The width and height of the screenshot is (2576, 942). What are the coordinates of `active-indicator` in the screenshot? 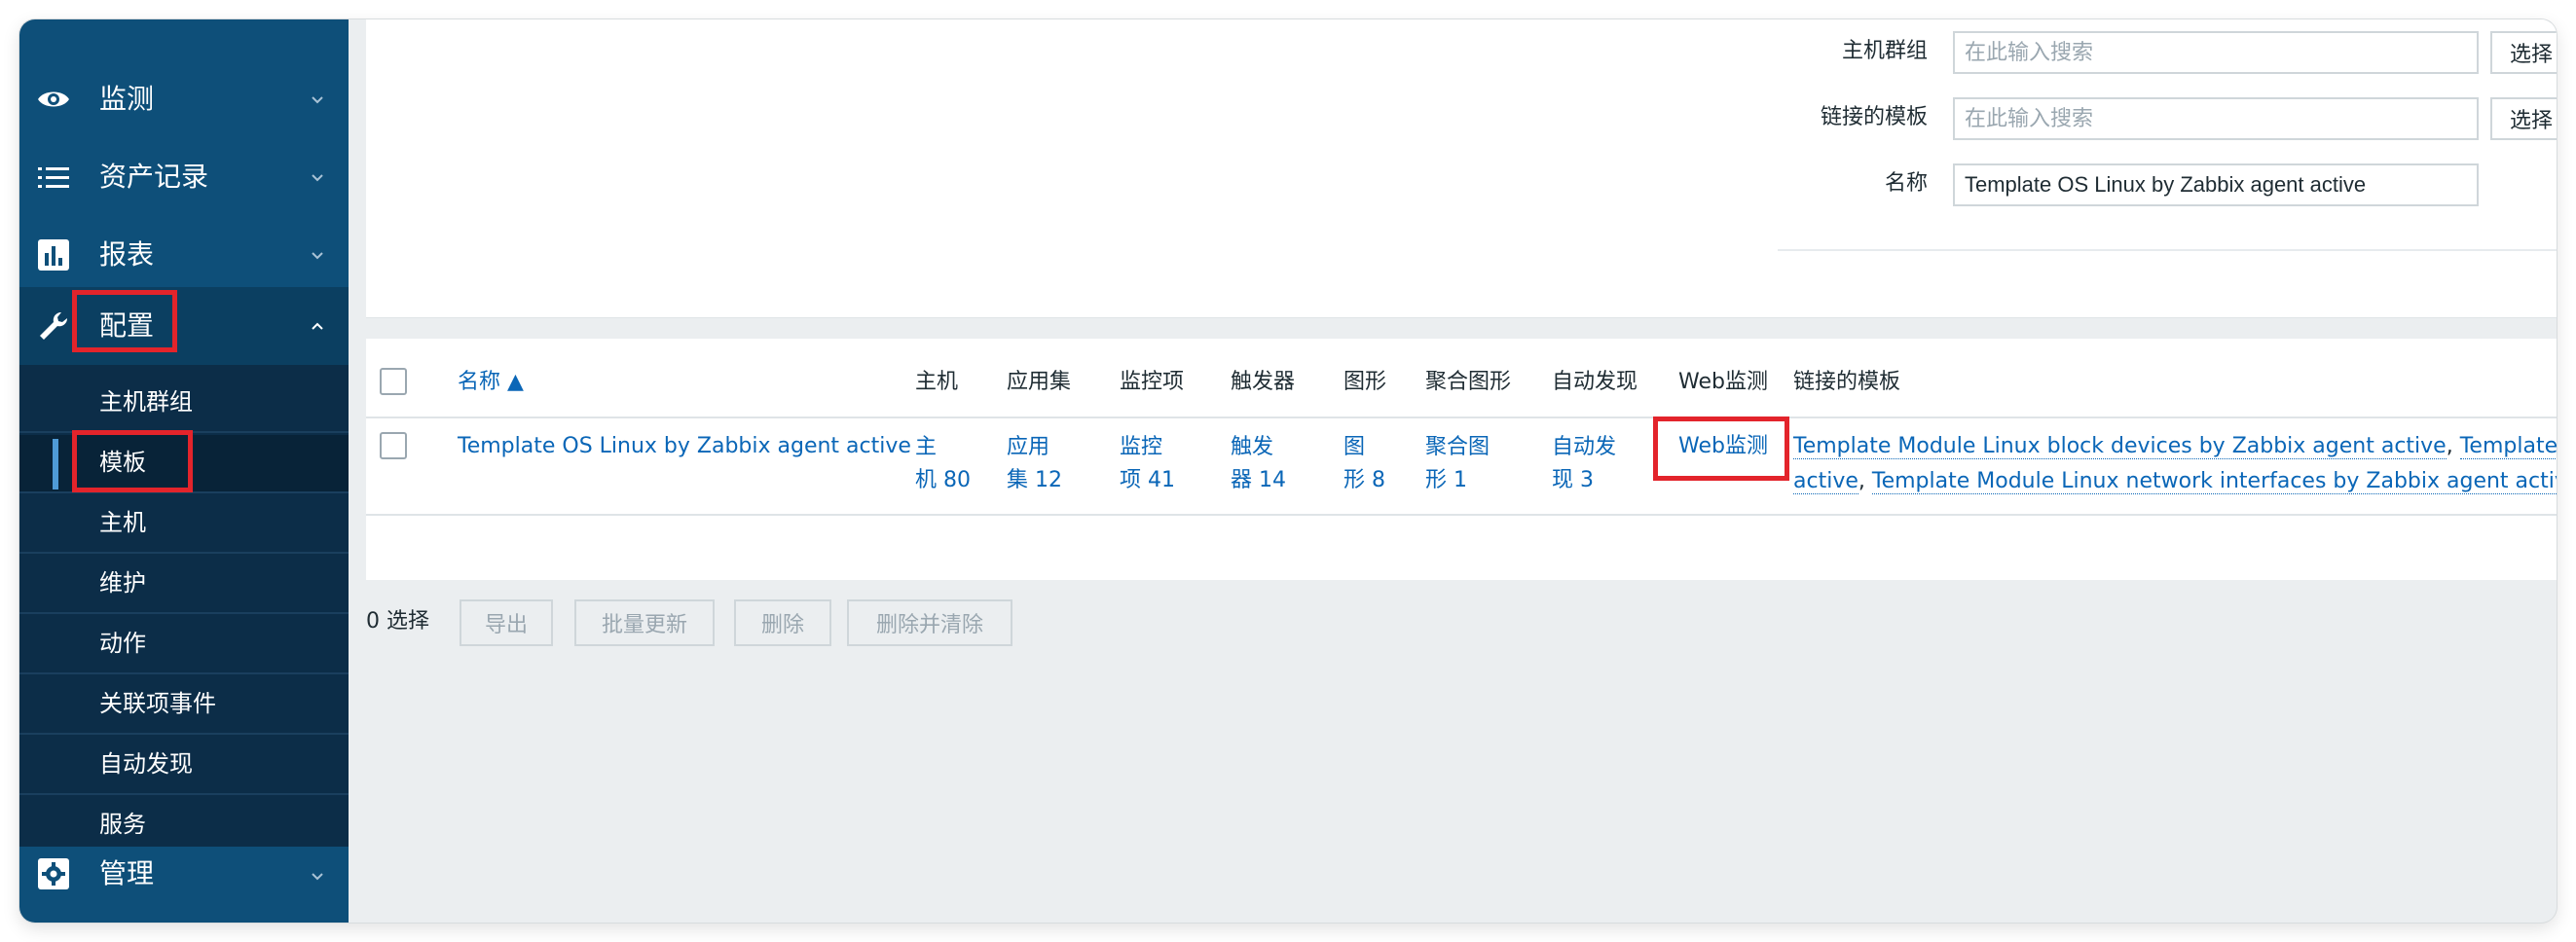 It's located at (55, 464).